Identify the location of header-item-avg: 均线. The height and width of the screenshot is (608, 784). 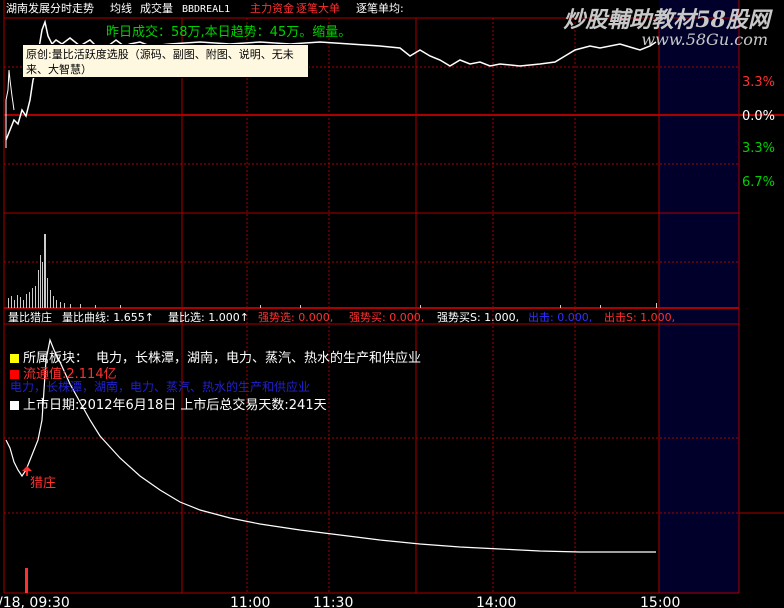
(121, 8).